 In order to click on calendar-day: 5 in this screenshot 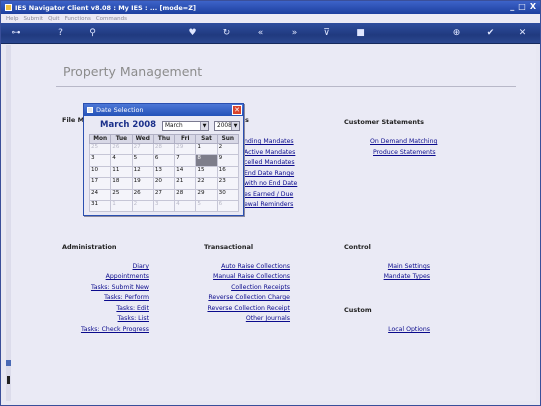, I will do `click(142, 160)`.